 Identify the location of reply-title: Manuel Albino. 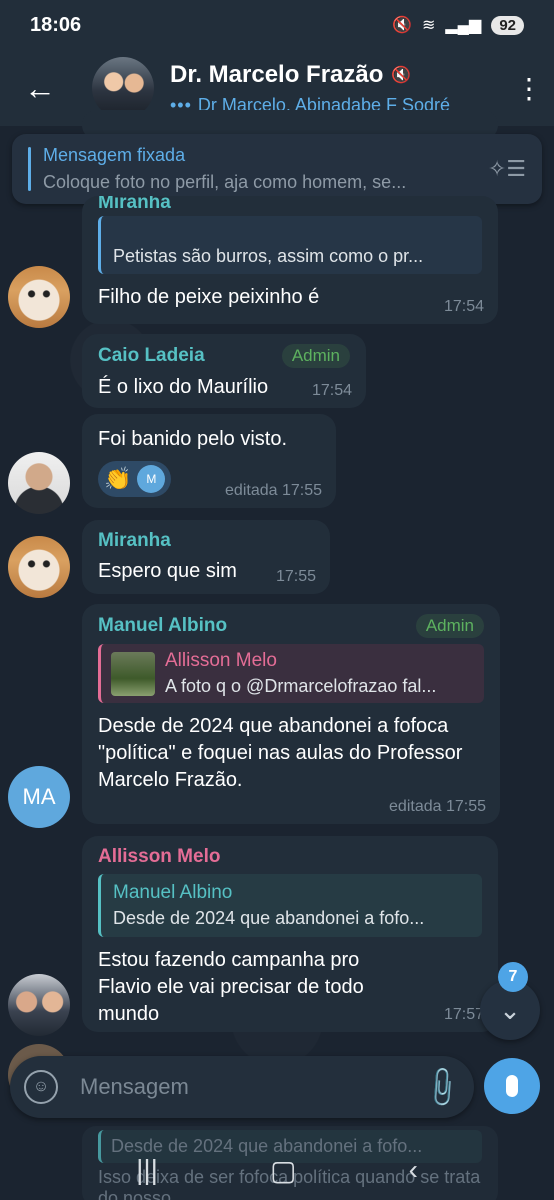
(173, 892).